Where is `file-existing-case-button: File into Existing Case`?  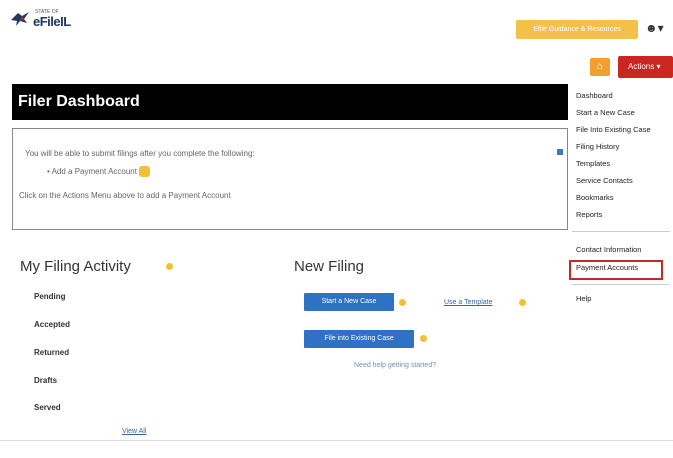 file-existing-case-button: File into Existing Case is located at coordinates (359, 339).